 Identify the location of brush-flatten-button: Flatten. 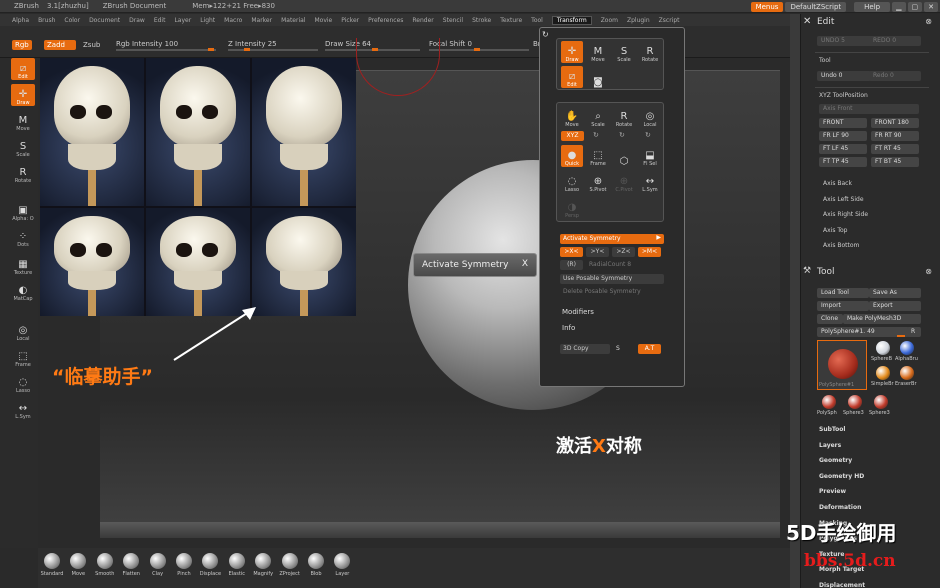
(131, 565).